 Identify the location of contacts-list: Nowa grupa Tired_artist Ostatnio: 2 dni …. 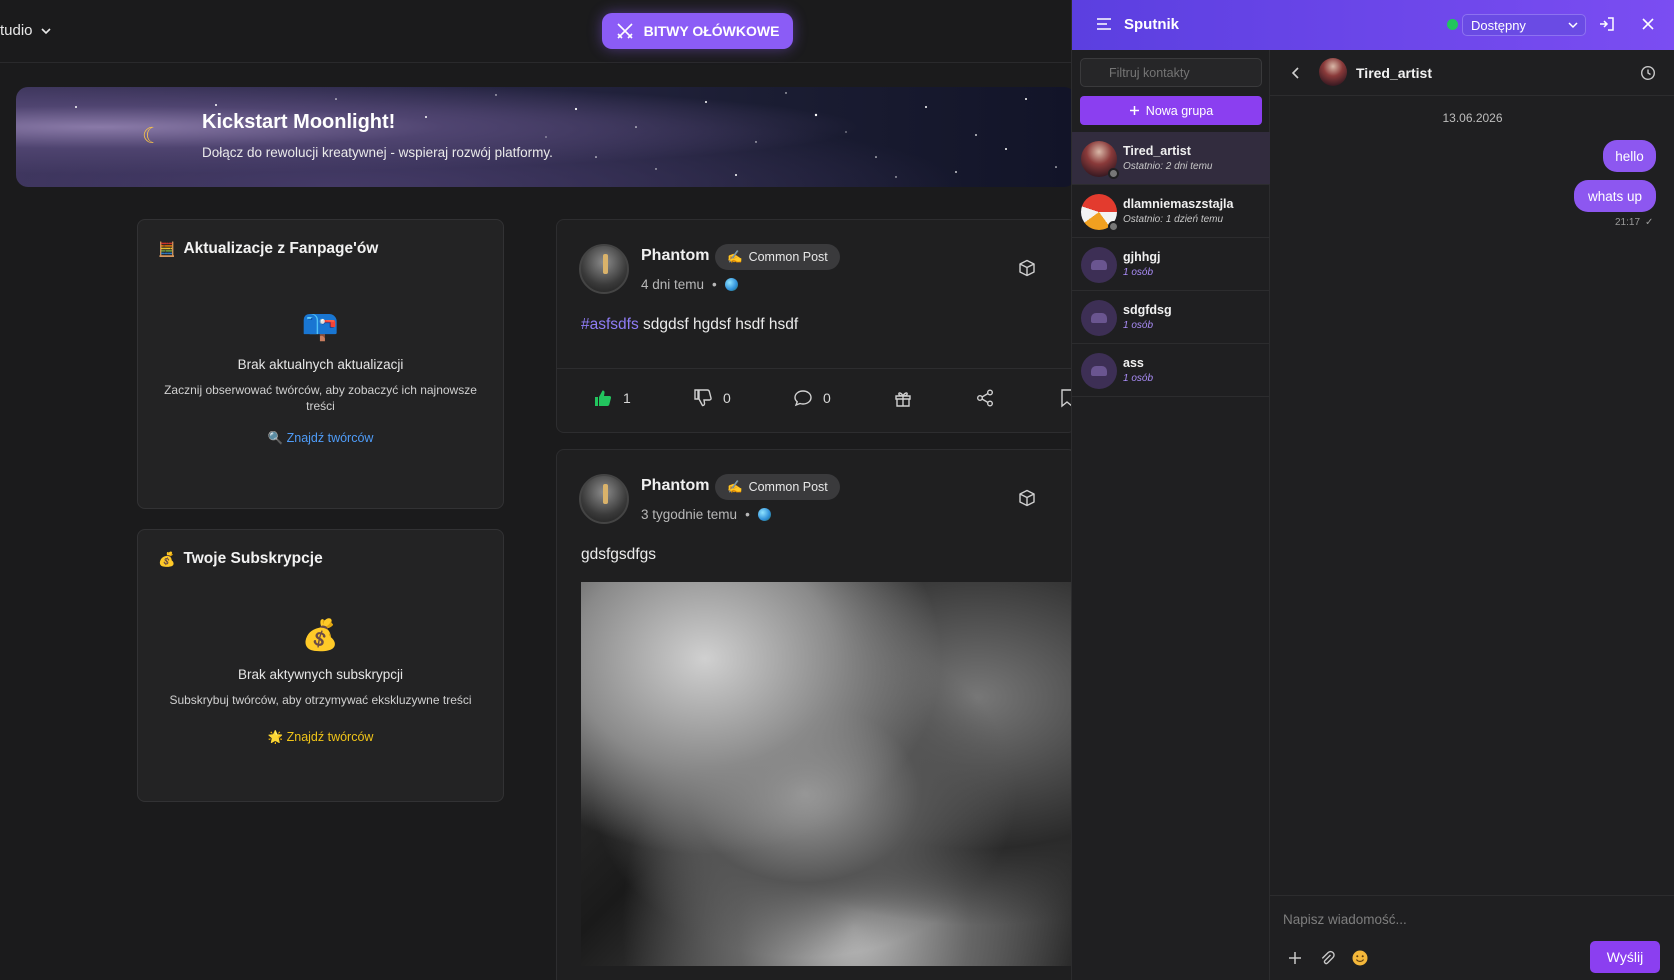
(1171, 515).